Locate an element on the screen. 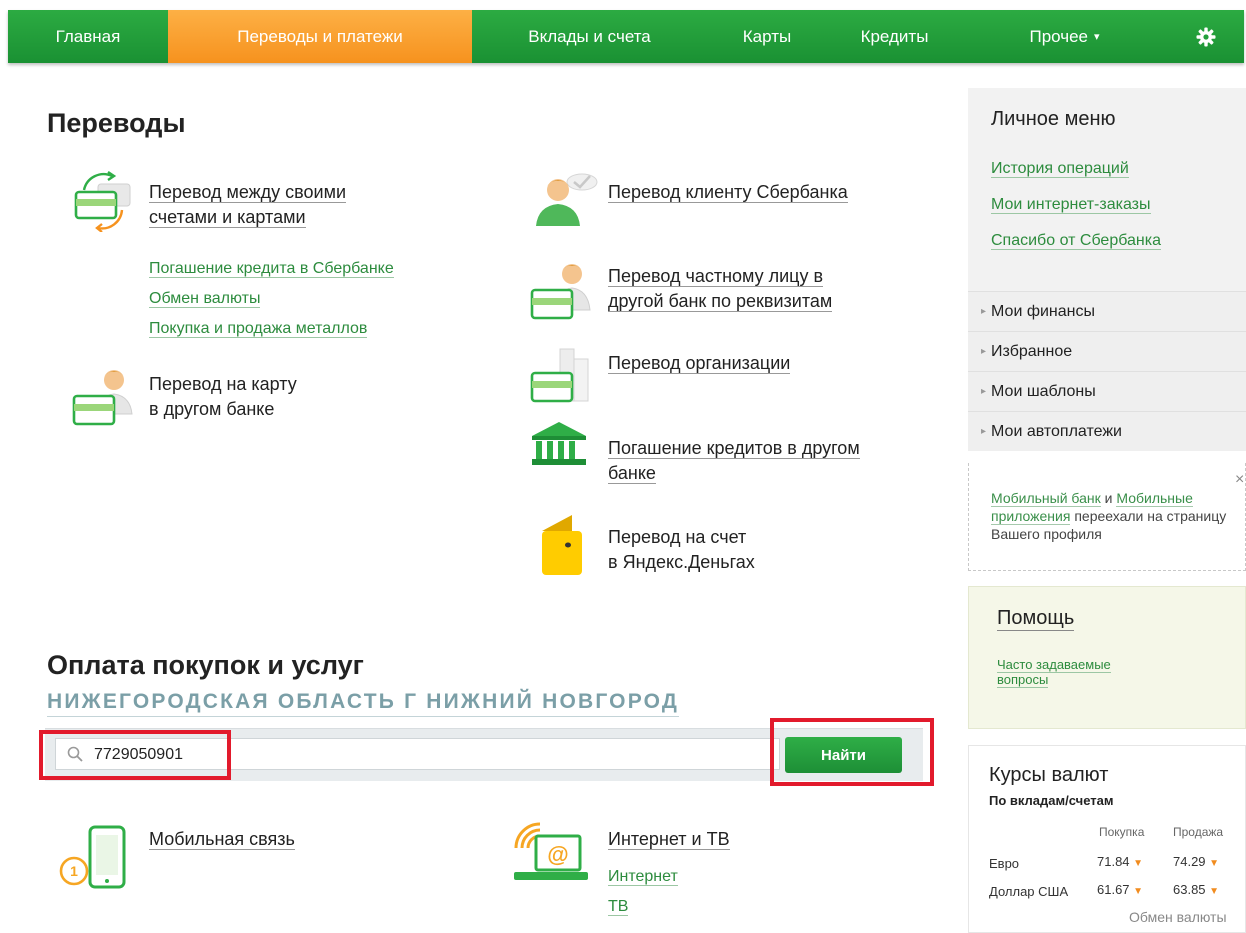 The image size is (1246, 933). tab-home: Главная is located at coordinates (88, 36).